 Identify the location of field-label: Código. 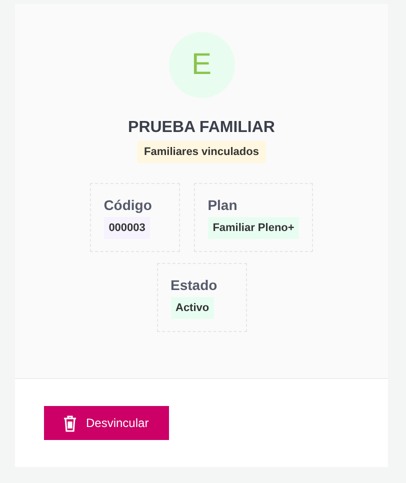
(128, 205).